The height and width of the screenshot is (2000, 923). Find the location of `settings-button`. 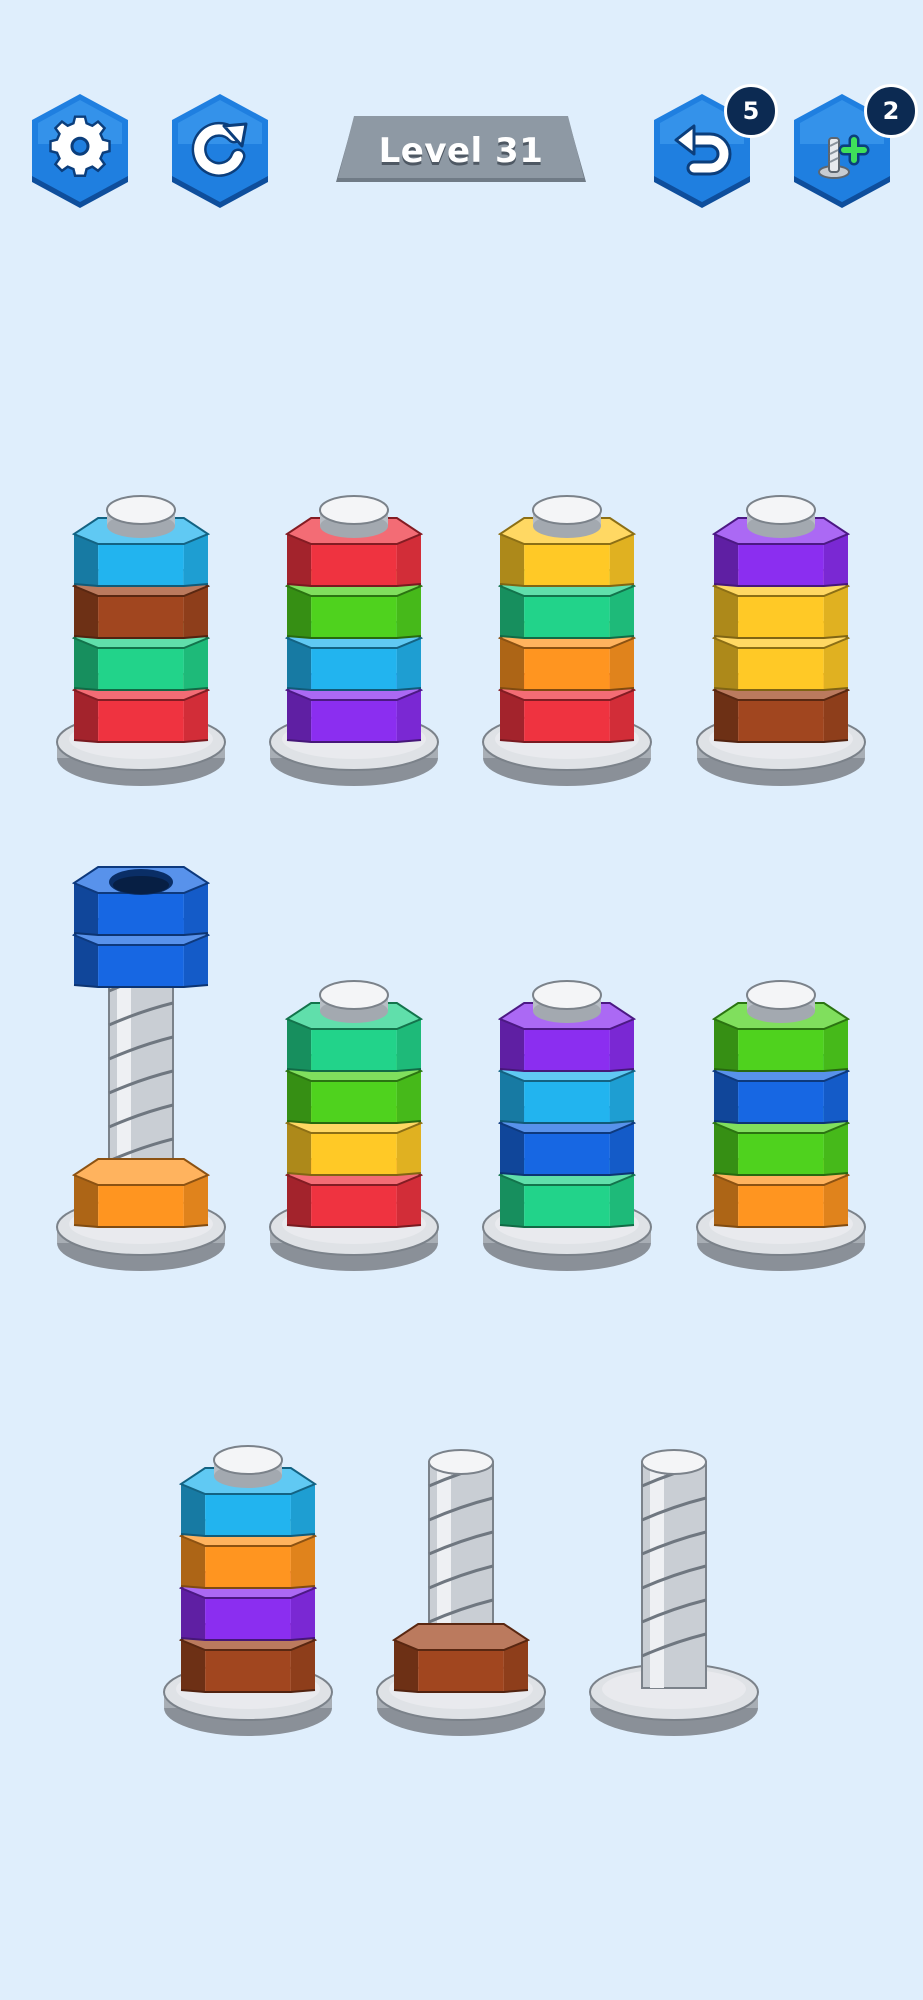

settings-button is located at coordinates (80, 150).